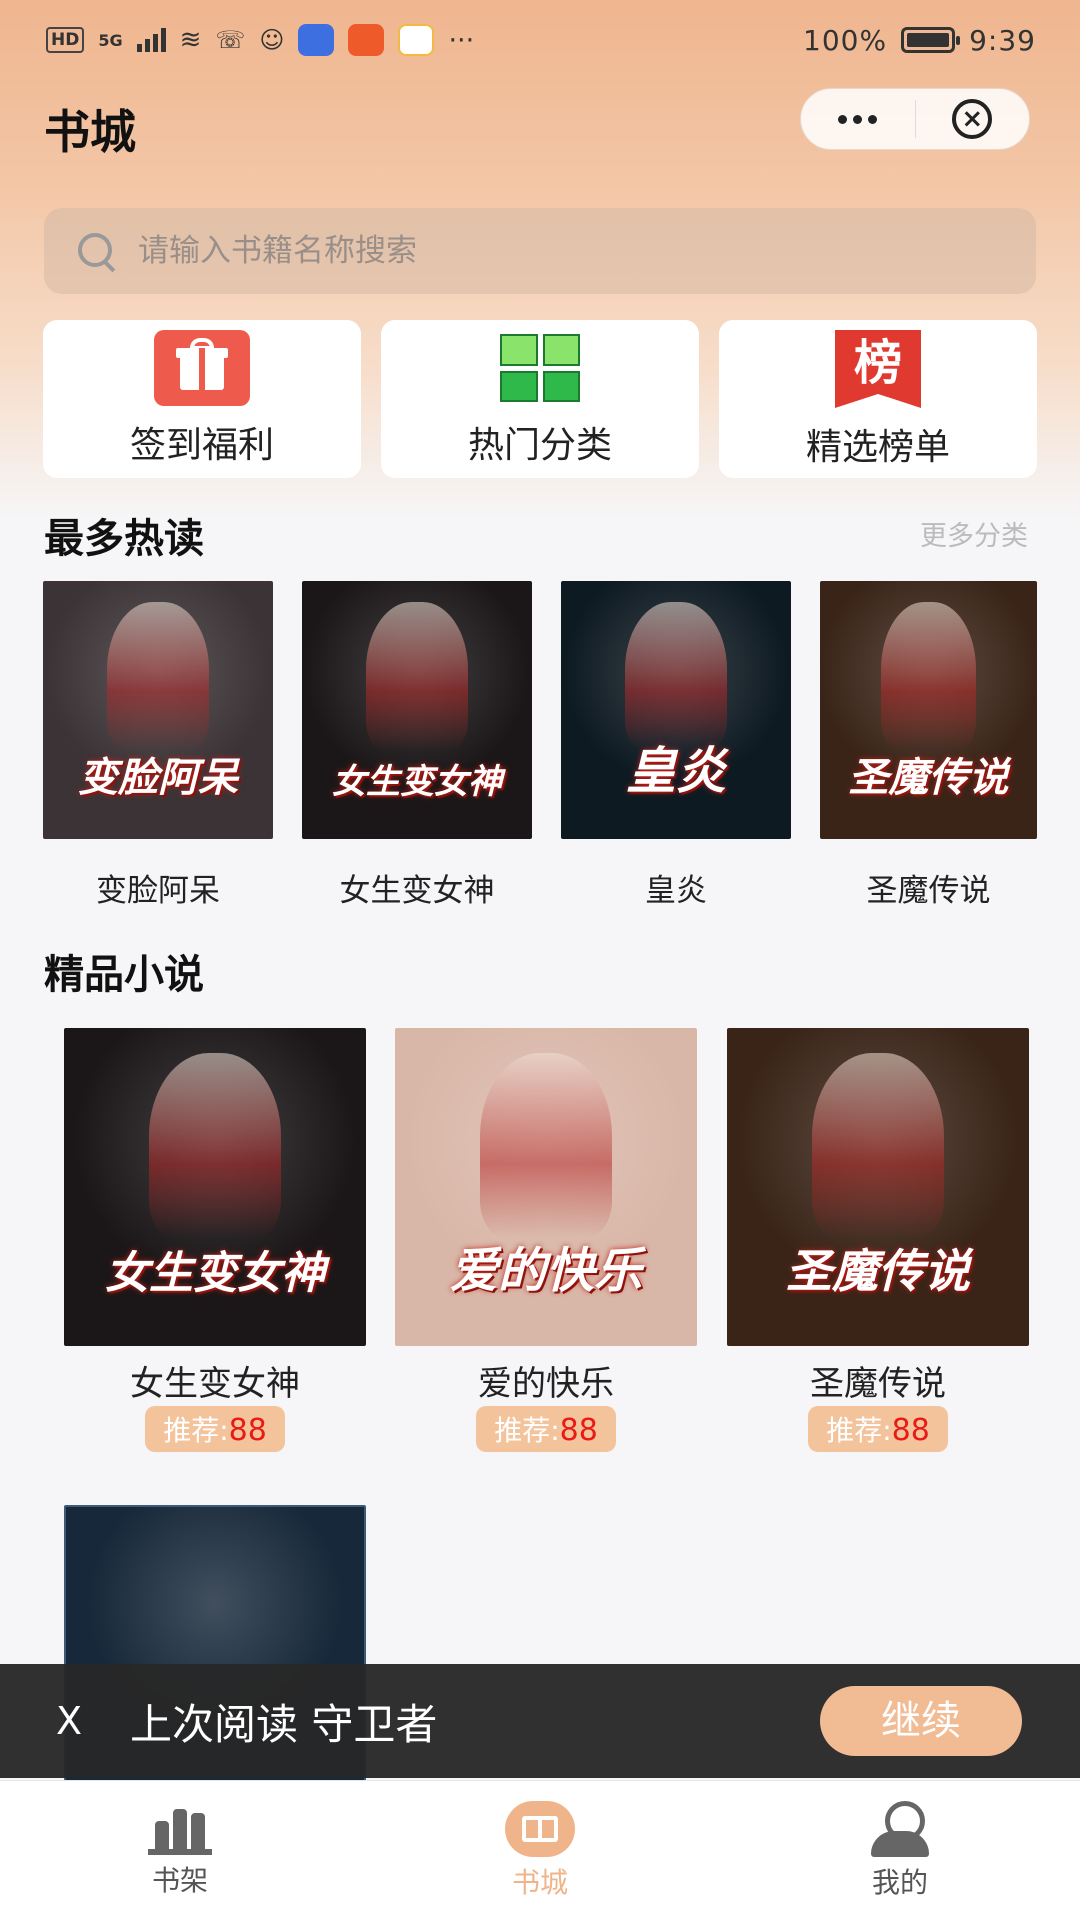 The width and height of the screenshot is (1080, 1920). What do you see at coordinates (158, 891) in the screenshot?
I see `book-name: 变脸阿呆` at bounding box center [158, 891].